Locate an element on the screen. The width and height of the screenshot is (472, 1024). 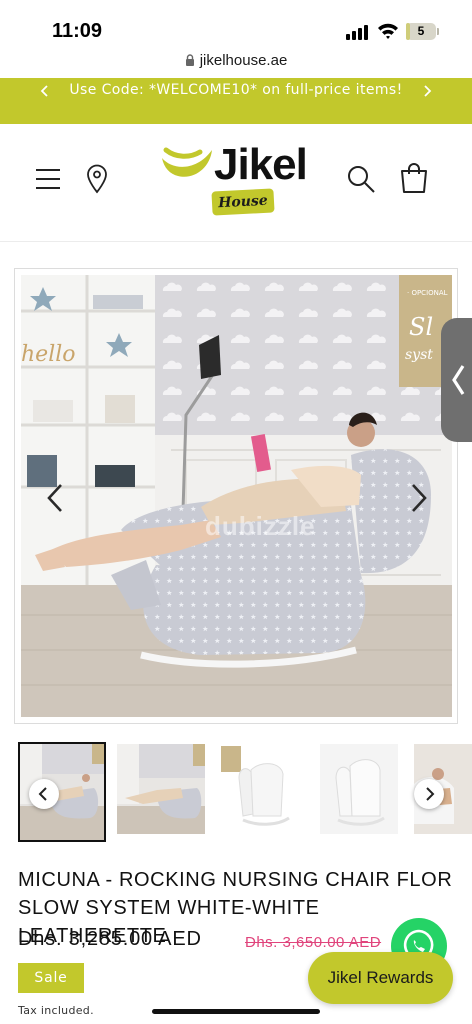
svg-text: syst is located at coordinates (419, 355).